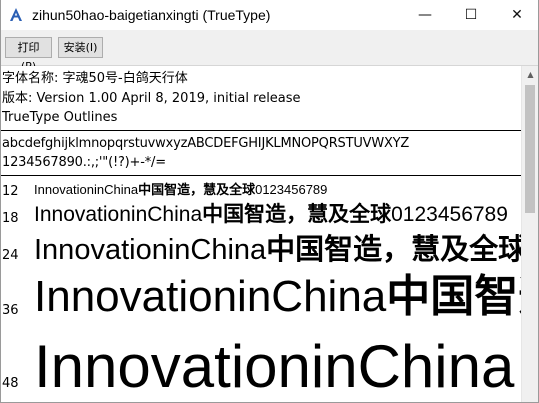  Describe the element at coordinates (10, 310) in the screenshot. I see `sample-size-label: 36` at that location.